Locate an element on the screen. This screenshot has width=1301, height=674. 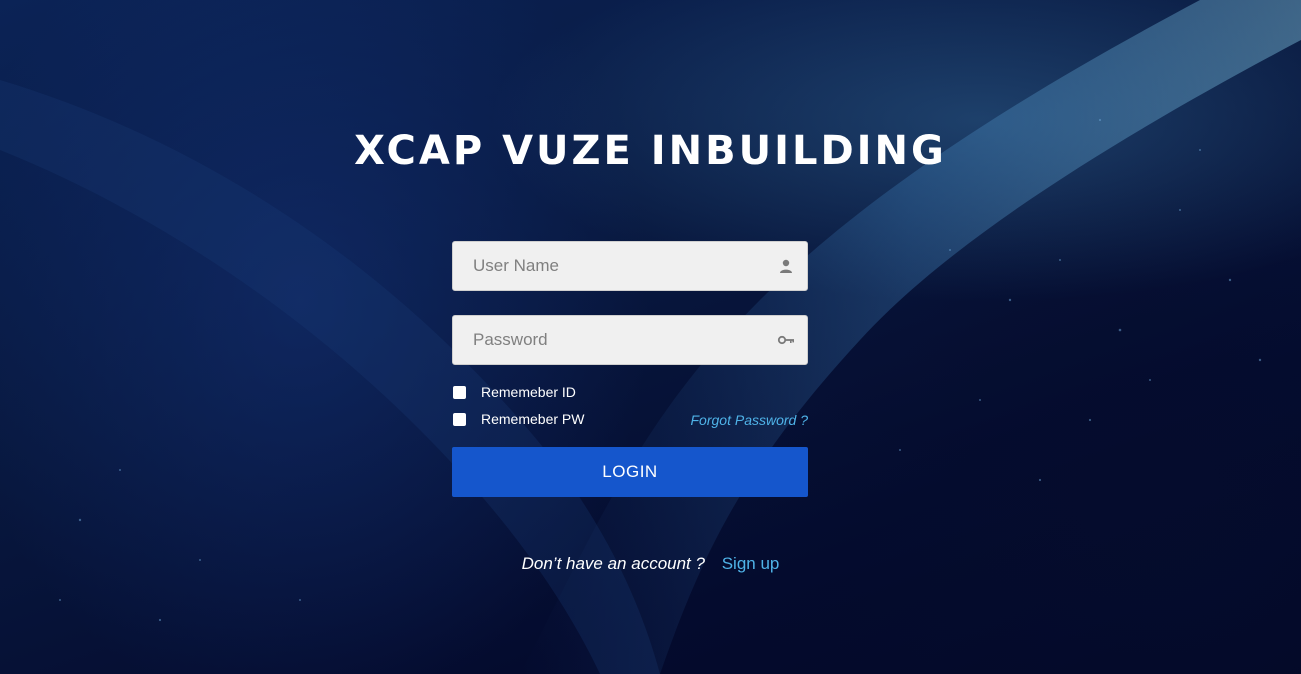
username-input is located at coordinates (630, 266).